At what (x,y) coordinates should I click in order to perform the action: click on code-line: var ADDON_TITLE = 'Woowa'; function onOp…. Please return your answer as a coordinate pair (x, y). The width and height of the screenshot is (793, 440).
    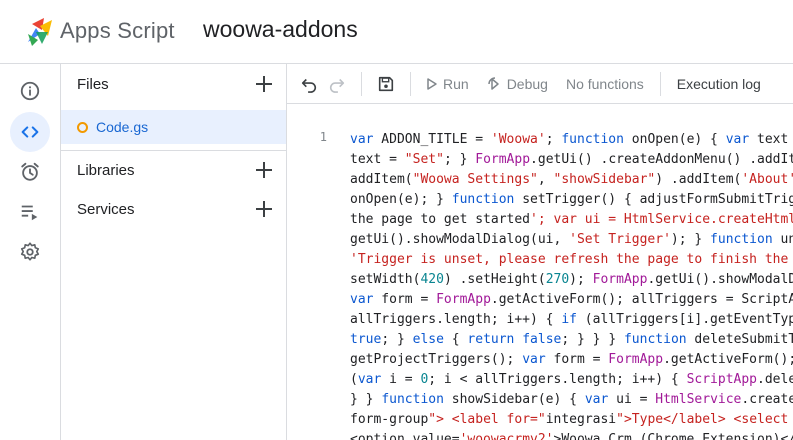
    Looking at the image, I should click on (571, 140).